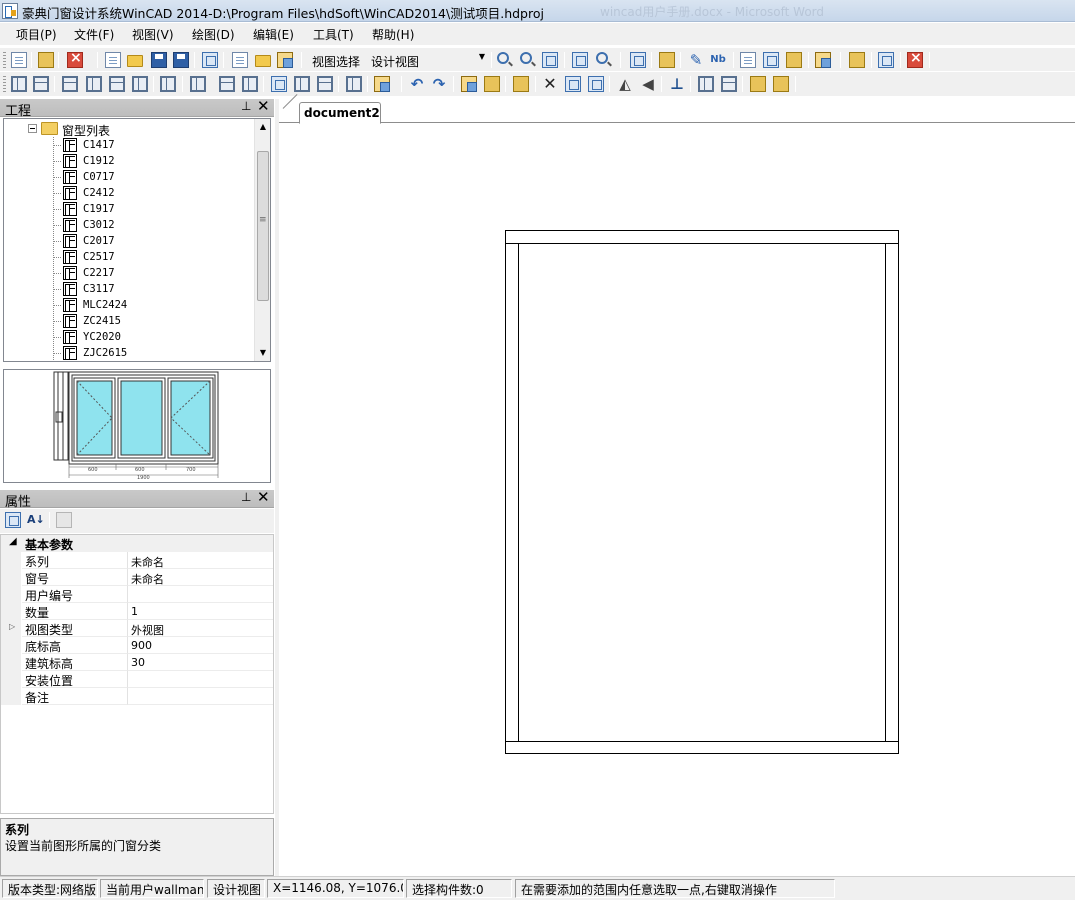 This screenshot has height=900, width=1075. Describe the element at coordinates (340, 113) in the screenshot. I see `tab-document2: document2` at that location.